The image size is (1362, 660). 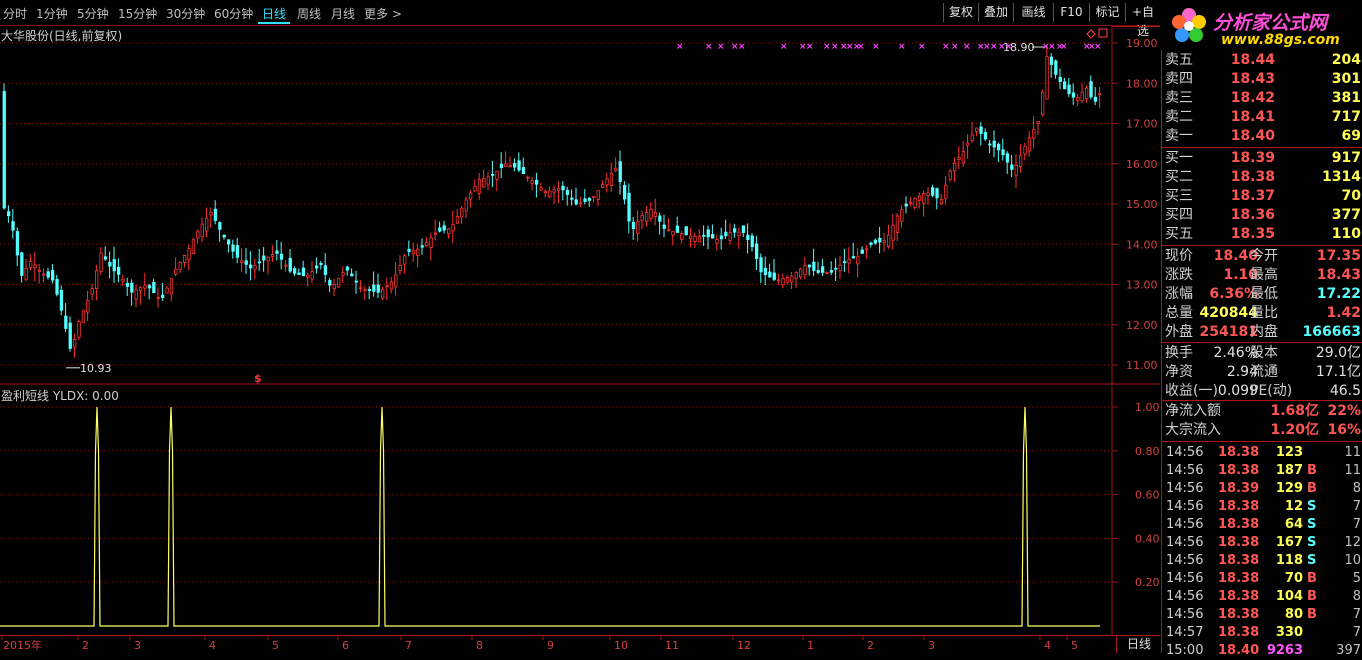 I want to click on timeframe-tab-8: 月线, so click(x=343, y=13).